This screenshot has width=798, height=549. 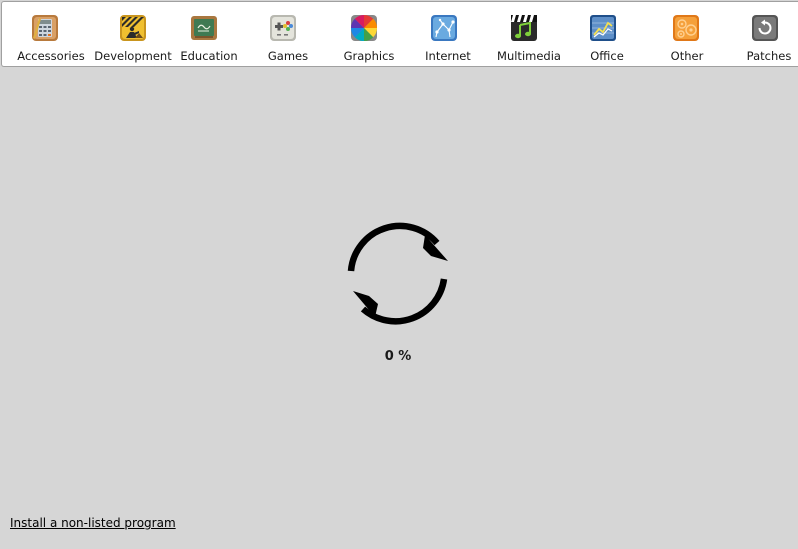 I want to click on education-icon, so click(x=204, y=28).